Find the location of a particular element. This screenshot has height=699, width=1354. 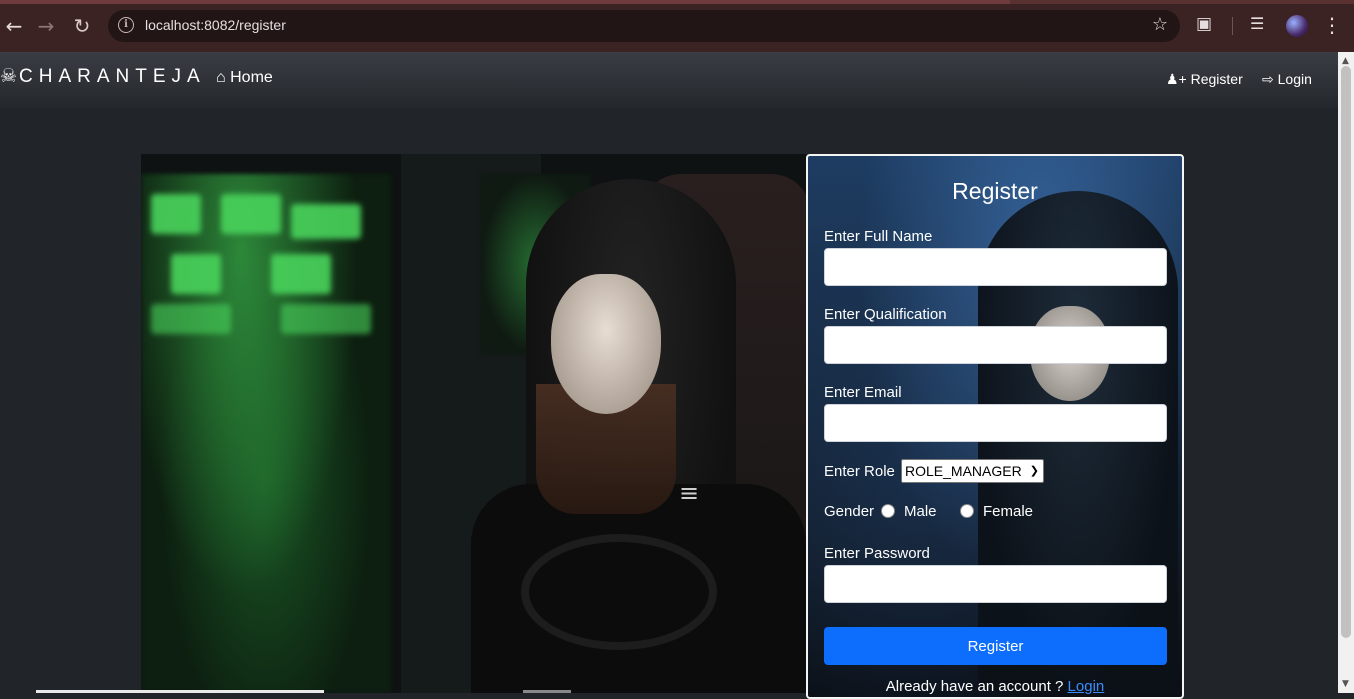

password-input is located at coordinates (995, 584).